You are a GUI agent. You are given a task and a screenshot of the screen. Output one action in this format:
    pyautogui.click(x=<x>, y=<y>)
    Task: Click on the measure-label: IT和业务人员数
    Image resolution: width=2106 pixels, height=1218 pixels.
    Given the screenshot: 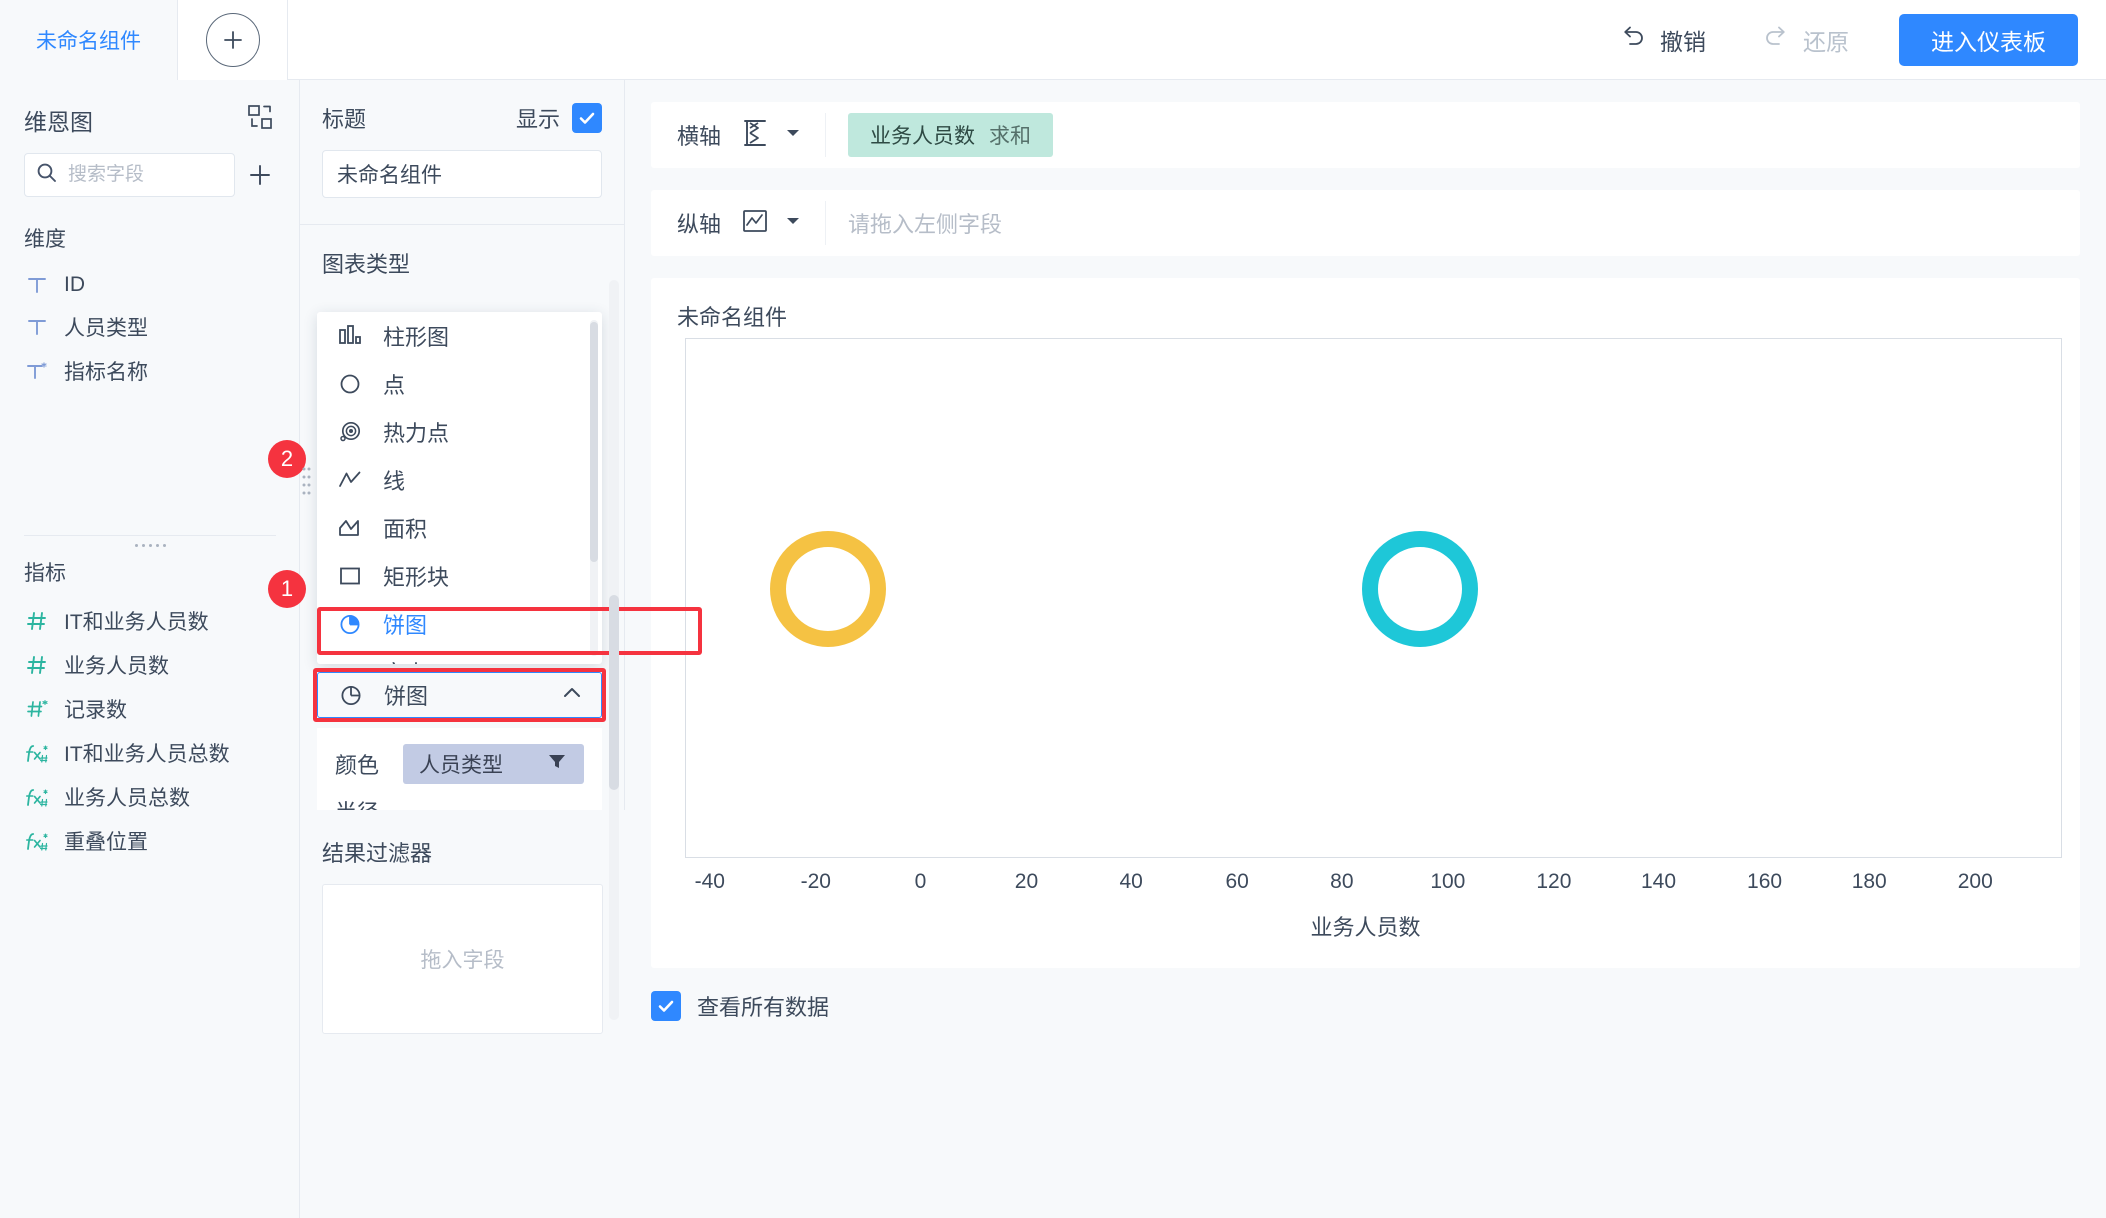 What is the action you would take?
    pyautogui.click(x=136, y=622)
    